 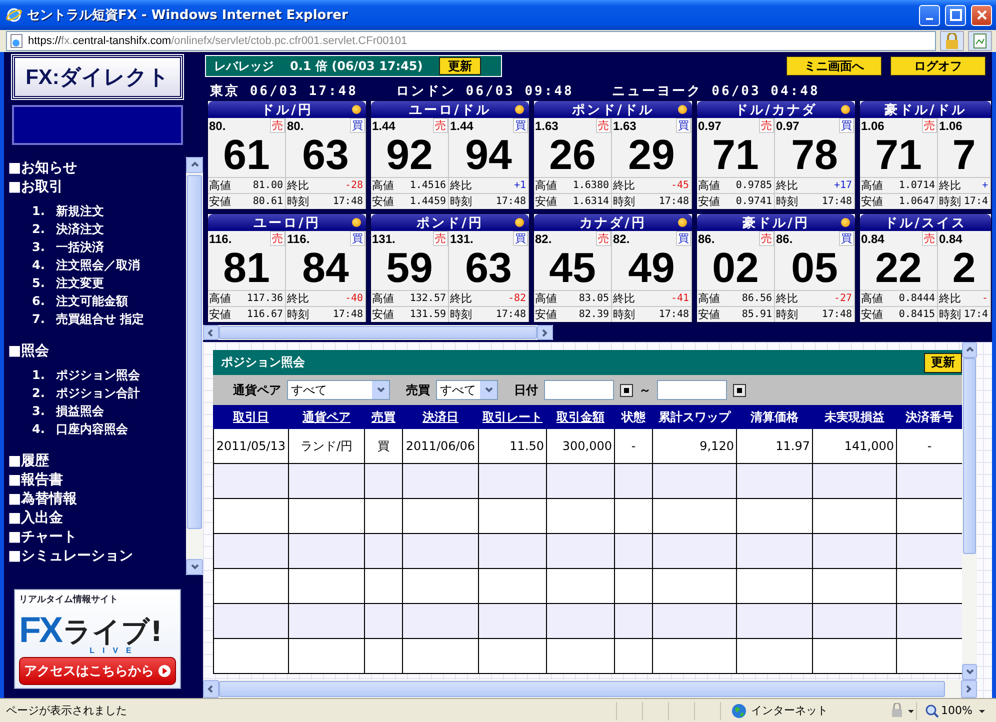 I want to click on rate-digits: 94, so click(x=488, y=155).